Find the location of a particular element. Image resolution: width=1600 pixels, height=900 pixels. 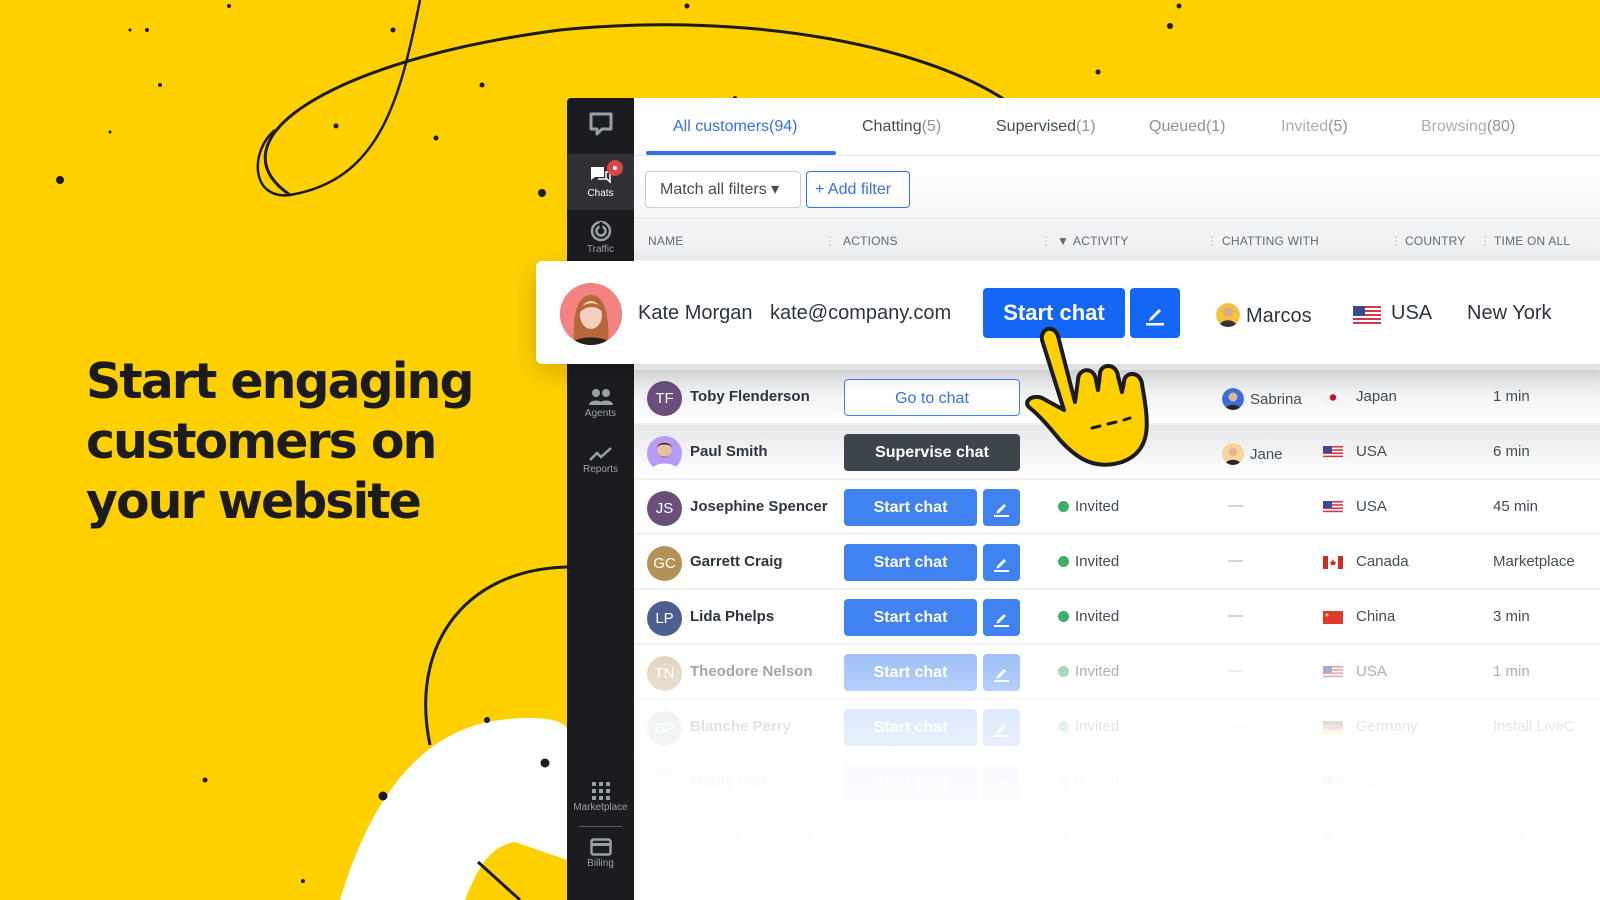

supervise-chat-button: Supervise chat is located at coordinates (932, 452).